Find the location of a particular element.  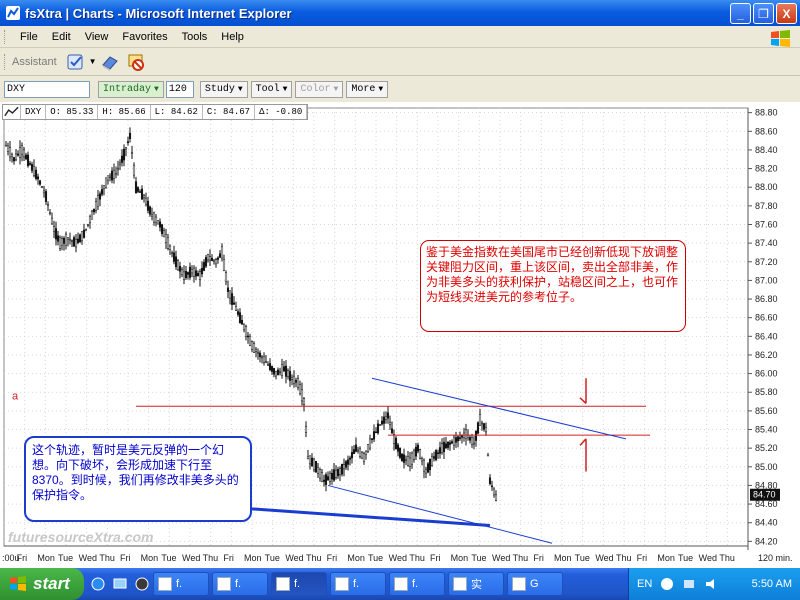

ohlc-close: C: 84.67 is located at coordinates (229, 112).